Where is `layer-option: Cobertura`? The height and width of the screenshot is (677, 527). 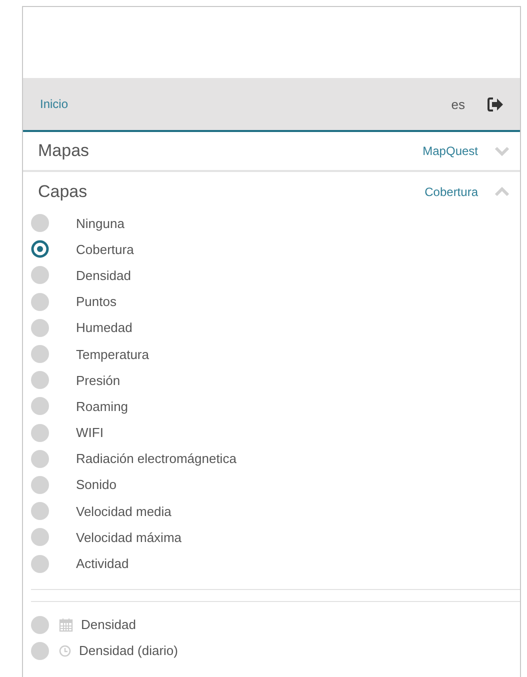 layer-option: Cobertura is located at coordinates (105, 249).